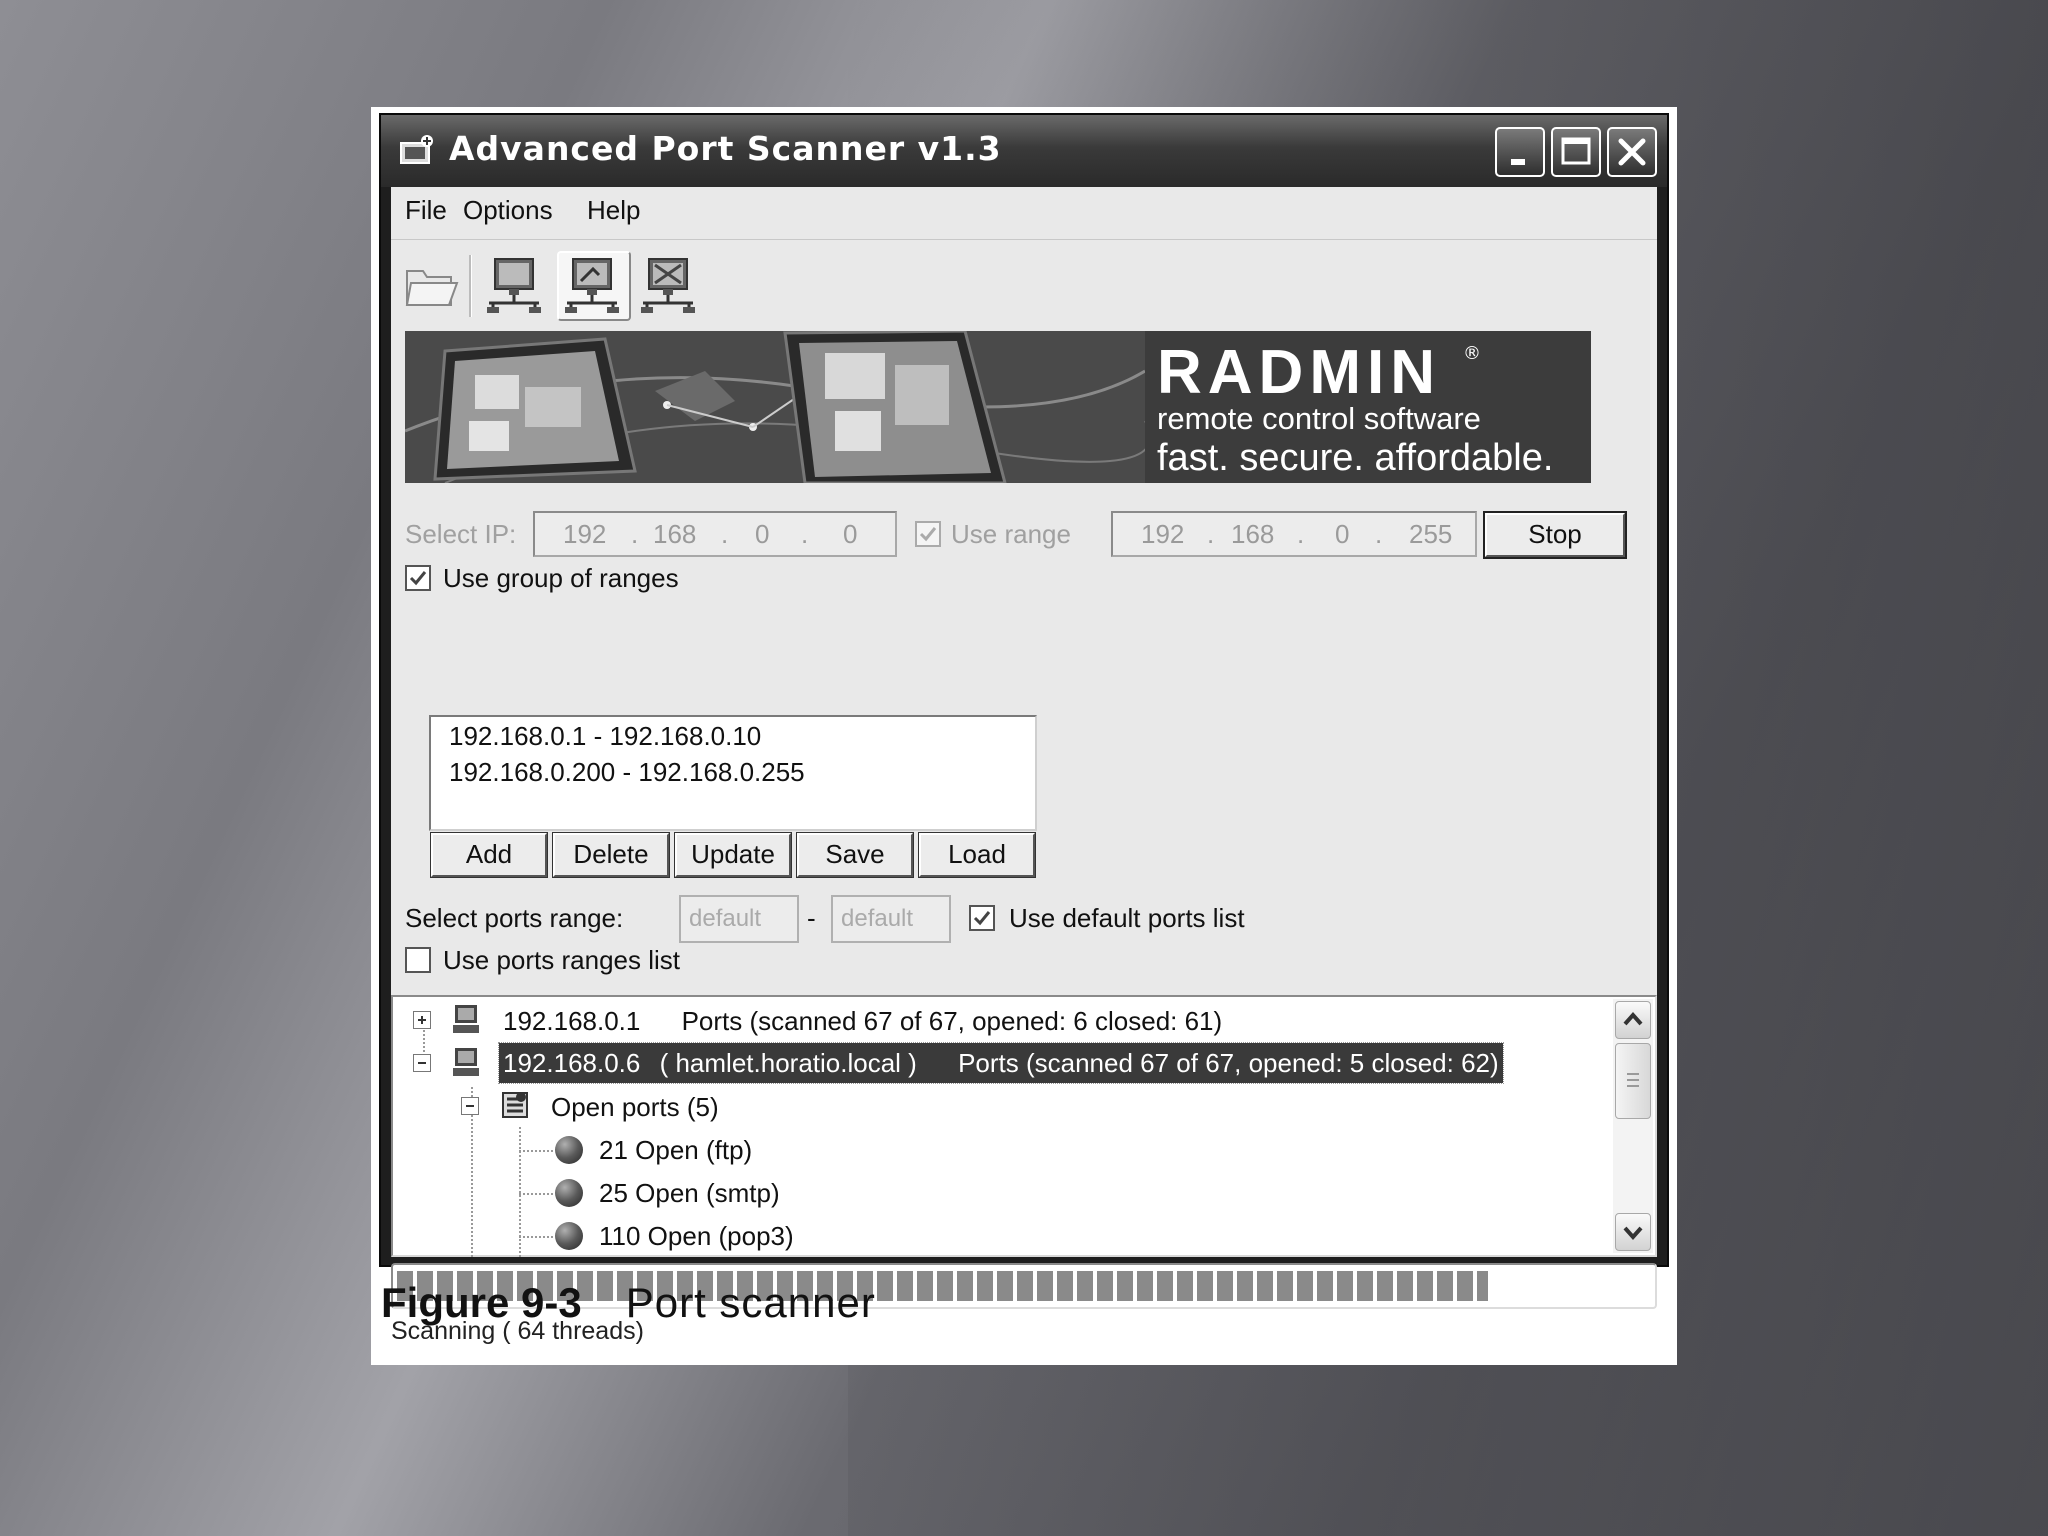 The height and width of the screenshot is (1536, 2048). I want to click on use-ports-ranges-label: Use ports ranges list, so click(561, 960).